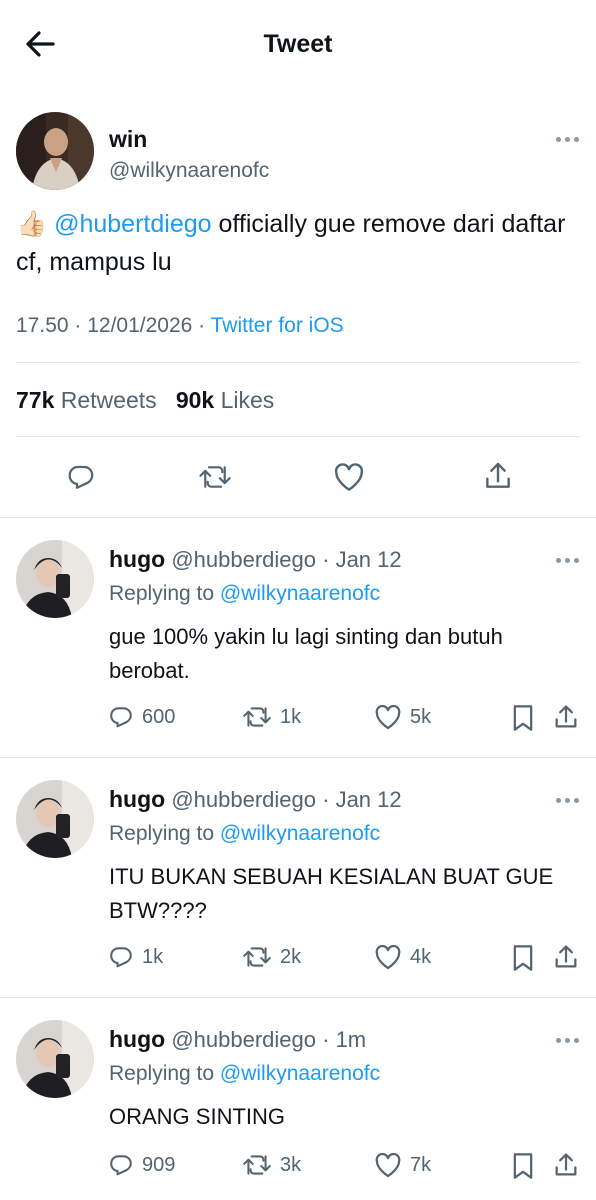 The width and height of the screenshot is (596, 1200). What do you see at coordinates (421, 716) in the screenshot?
I see `like-count: 5k` at bounding box center [421, 716].